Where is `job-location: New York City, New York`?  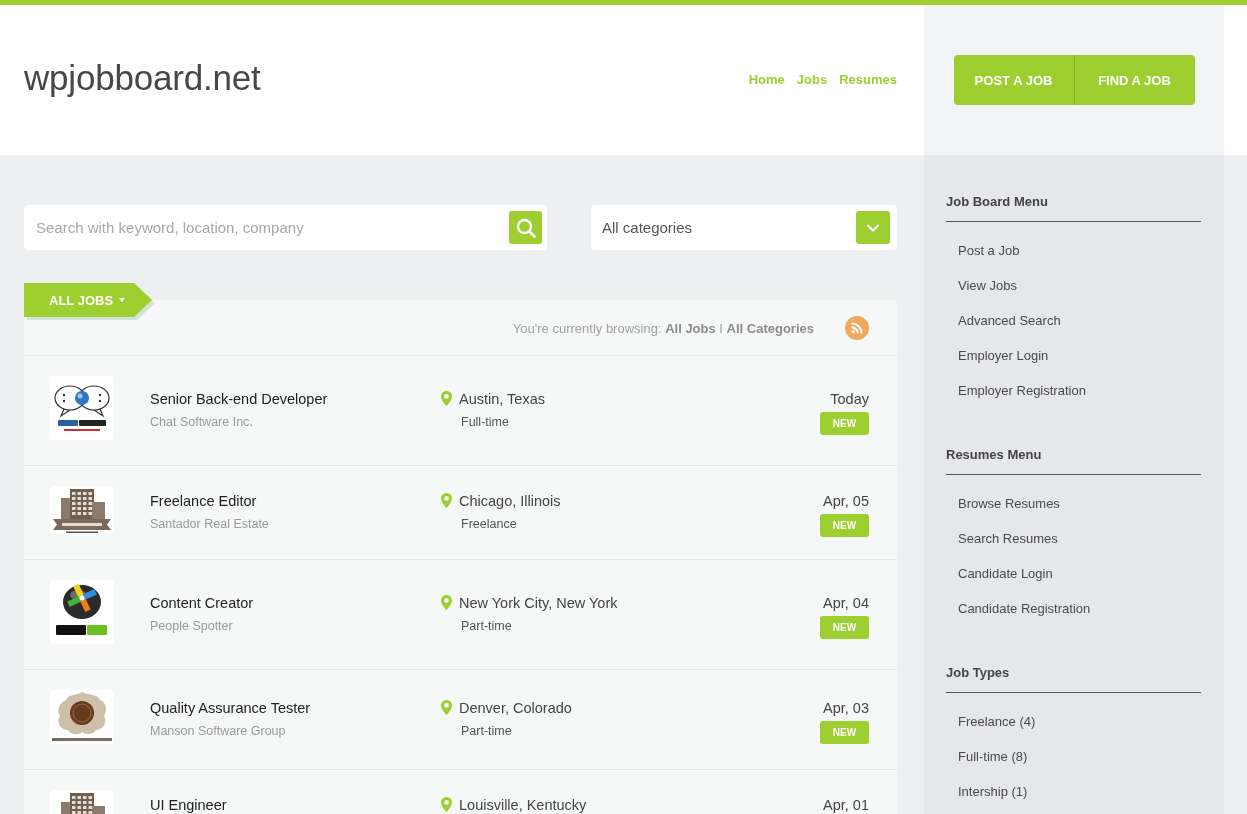
job-location: New York City, New York is located at coordinates (538, 603).